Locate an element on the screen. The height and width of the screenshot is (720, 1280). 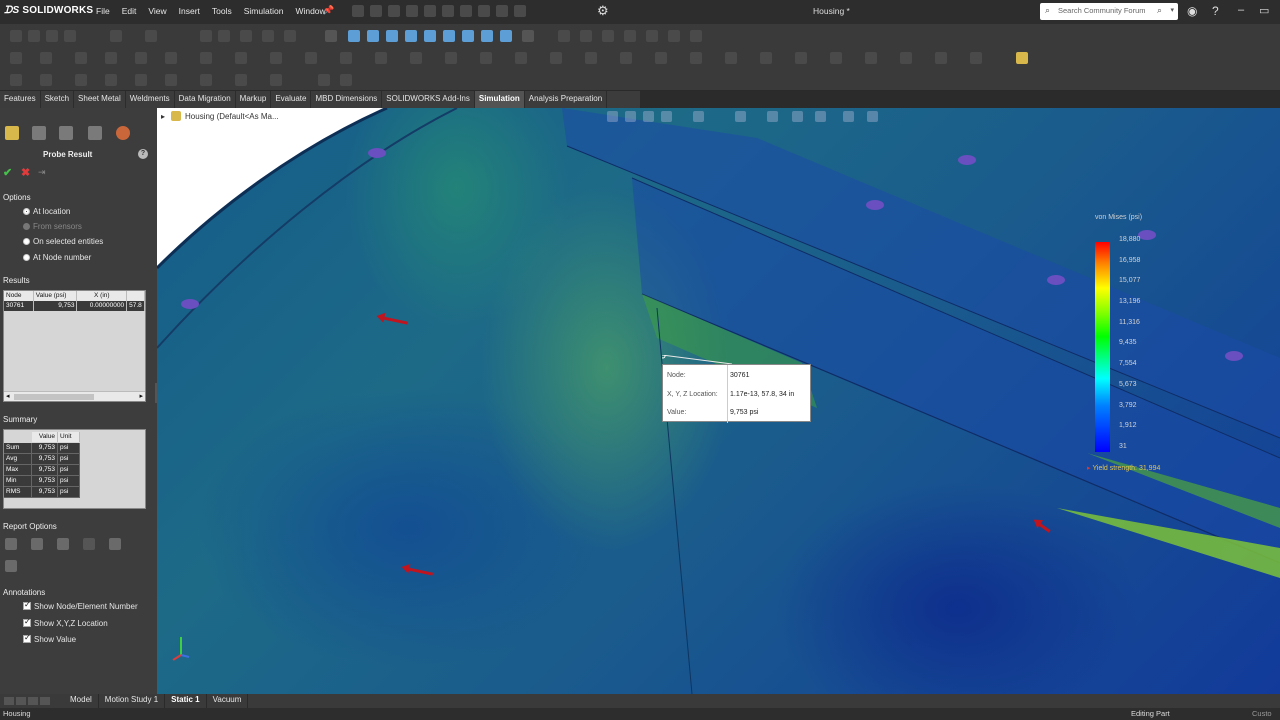
tab-motion-study-1: Motion Study 1 is located at coordinates (132, 701).